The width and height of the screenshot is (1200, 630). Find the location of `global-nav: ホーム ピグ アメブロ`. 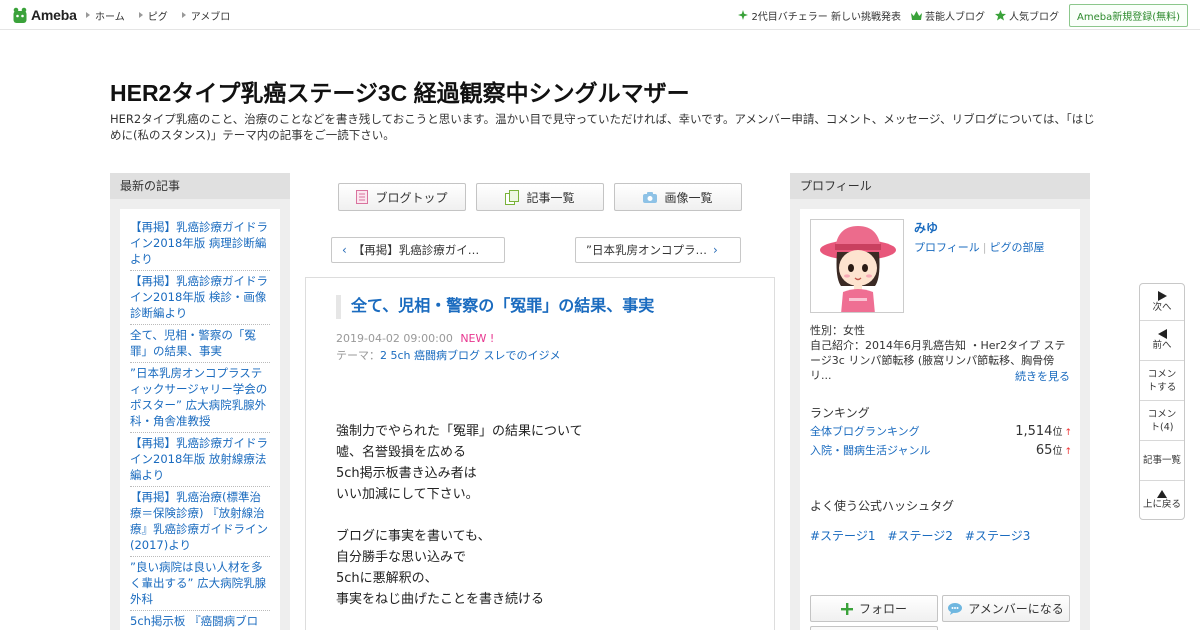

global-nav: ホーム ピグ アメブロ is located at coordinates (158, 15).